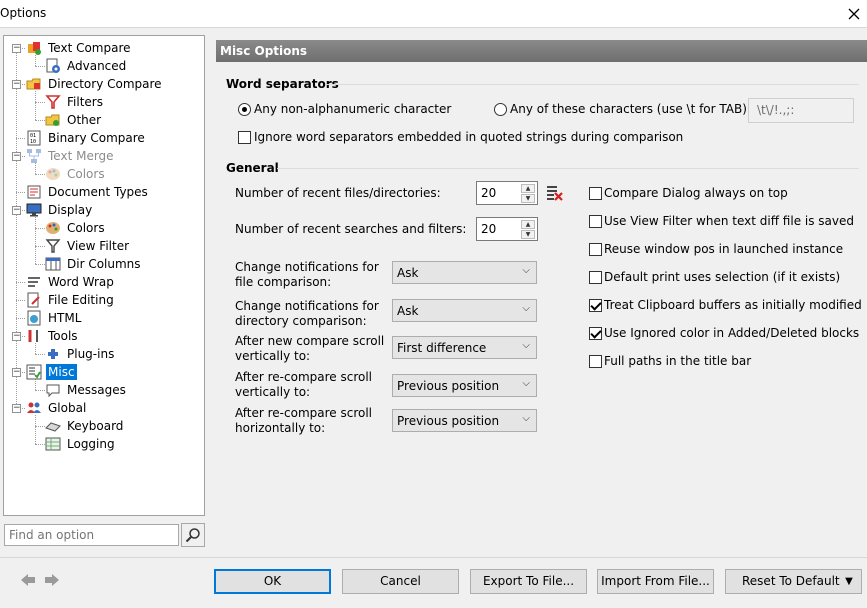 The height and width of the screenshot is (608, 867). What do you see at coordinates (34, 156) in the screenshot?
I see `merge-icon` at bounding box center [34, 156].